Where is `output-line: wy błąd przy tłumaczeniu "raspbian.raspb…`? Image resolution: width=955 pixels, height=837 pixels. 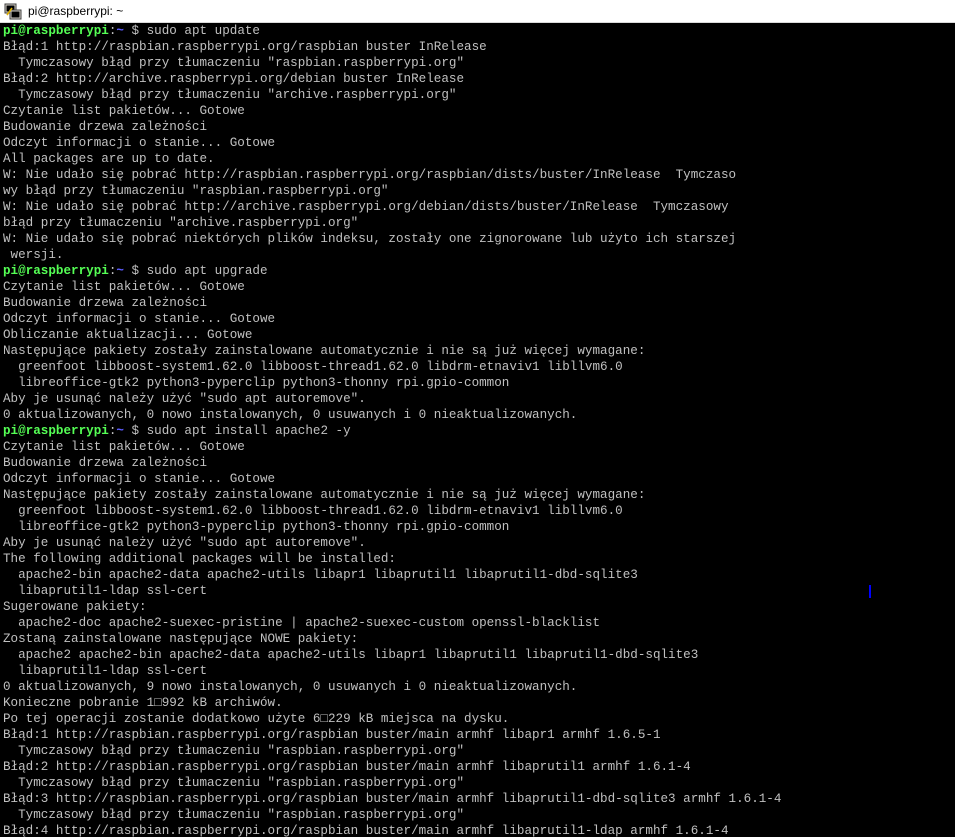 output-line: wy błąd przy tłumaczeniu "raspbian.raspb… is located at coordinates (196, 191).